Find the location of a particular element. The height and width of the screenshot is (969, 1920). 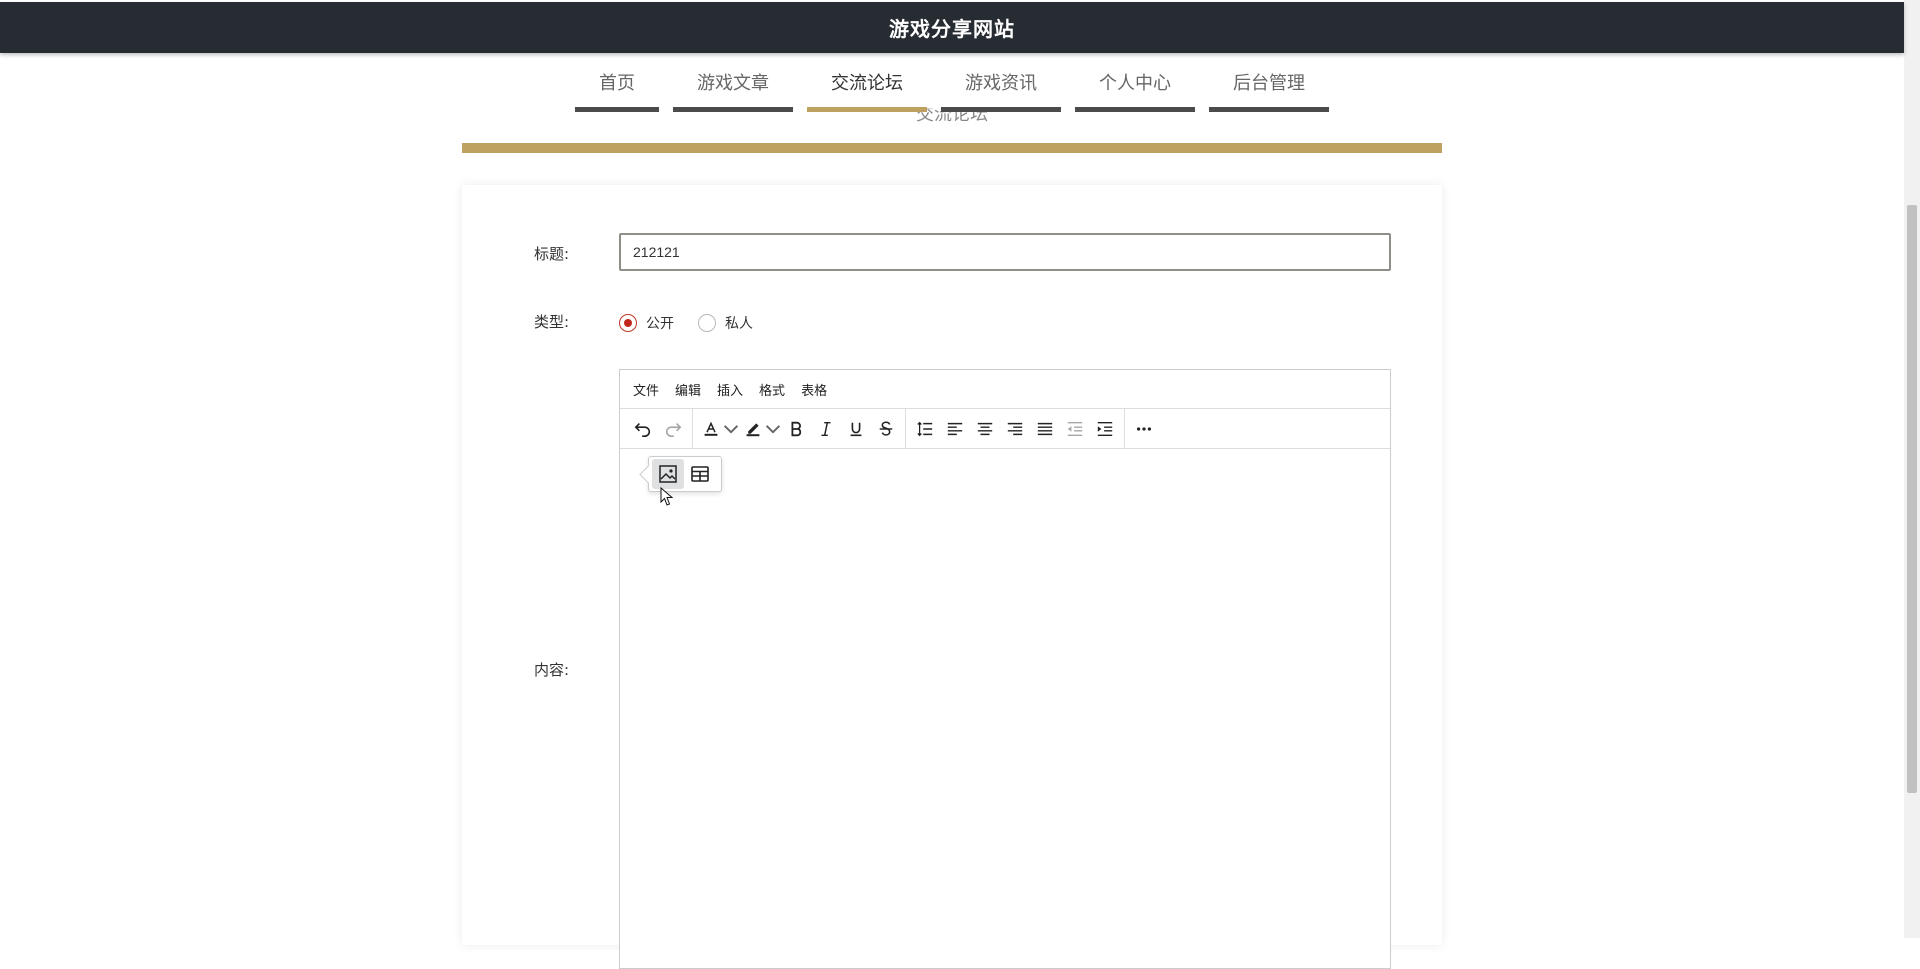

toolbar-group-format is located at coordinates (799, 428).